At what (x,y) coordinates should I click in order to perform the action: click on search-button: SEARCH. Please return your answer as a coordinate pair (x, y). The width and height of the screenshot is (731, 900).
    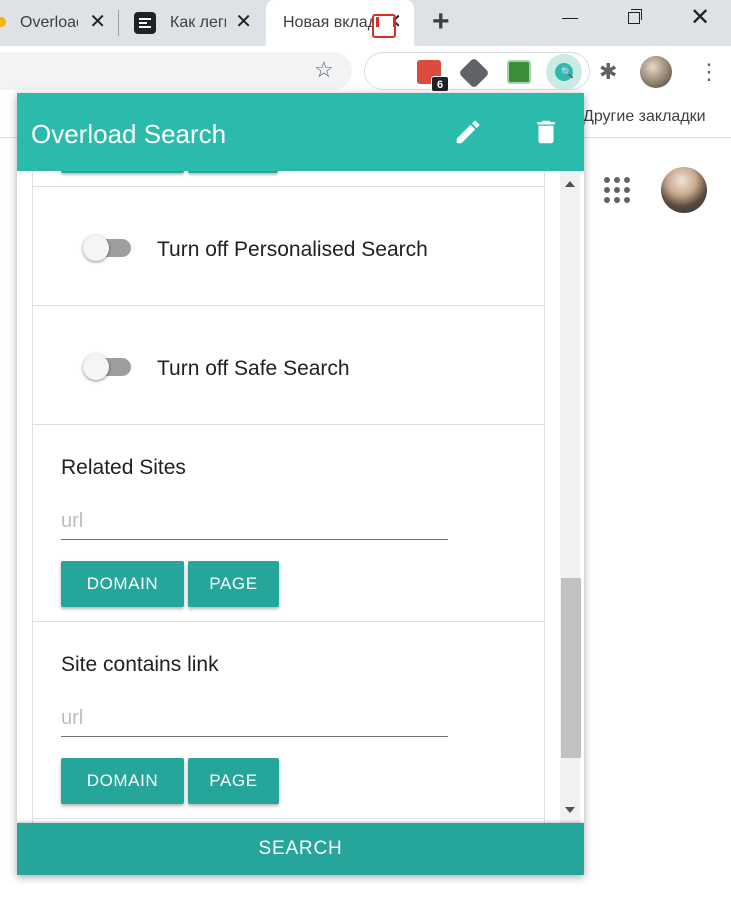
    Looking at the image, I should click on (300, 849).